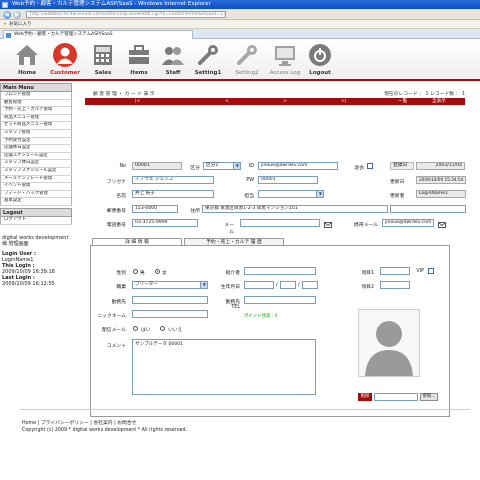  I want to click on sidebar-item: 顧客管理, so click(36, 103).